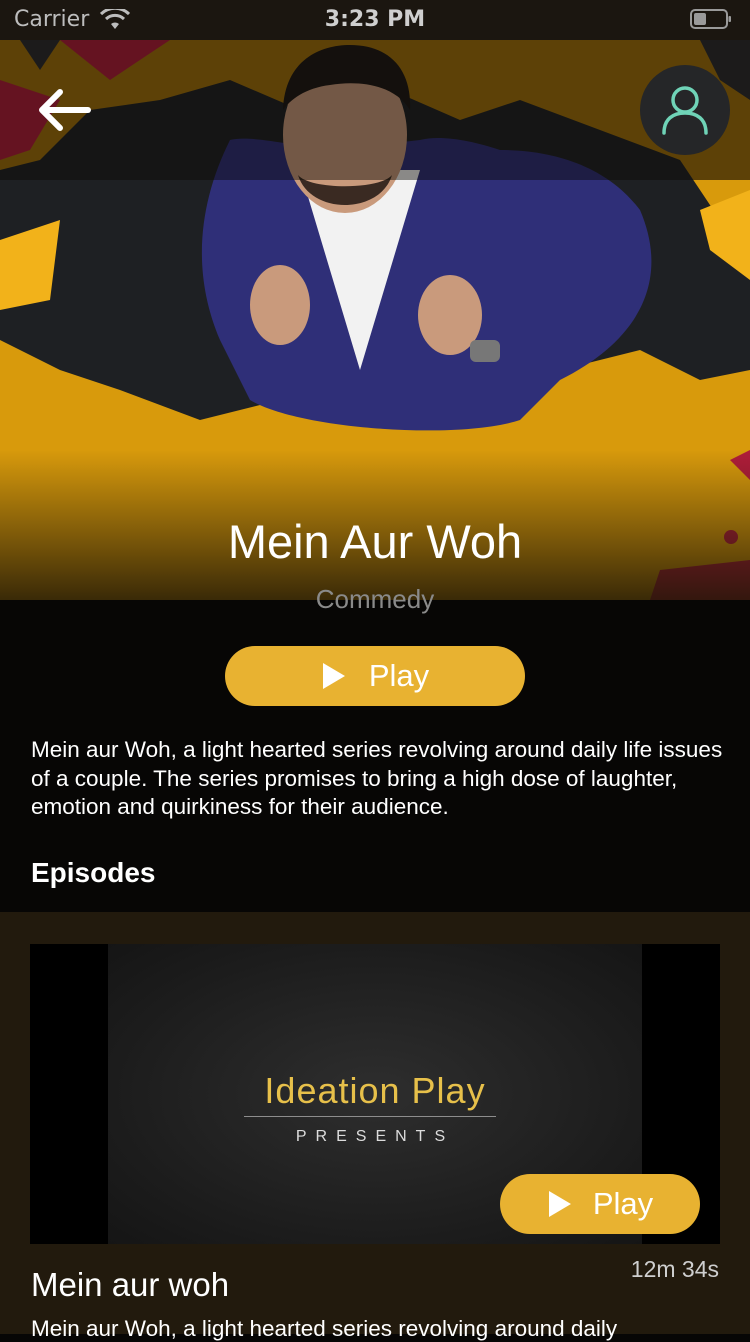 The width and height of the screenshot is (750, 1342). What do you see at coordinates (375, 599) in the screenshot?
I see `show-genre: Commedy` at bounding box center [375, 599].